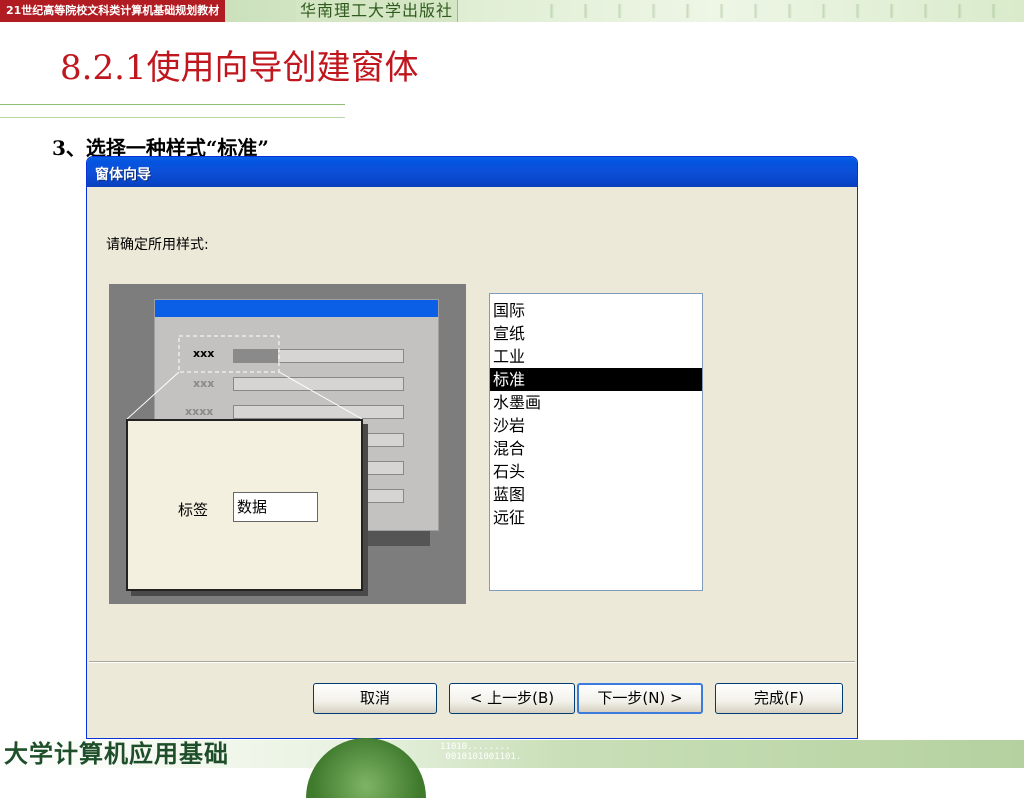 The width and height of the screenshot is (1024, 798). I want to click on title-divider-secondary, so click(172, 117).